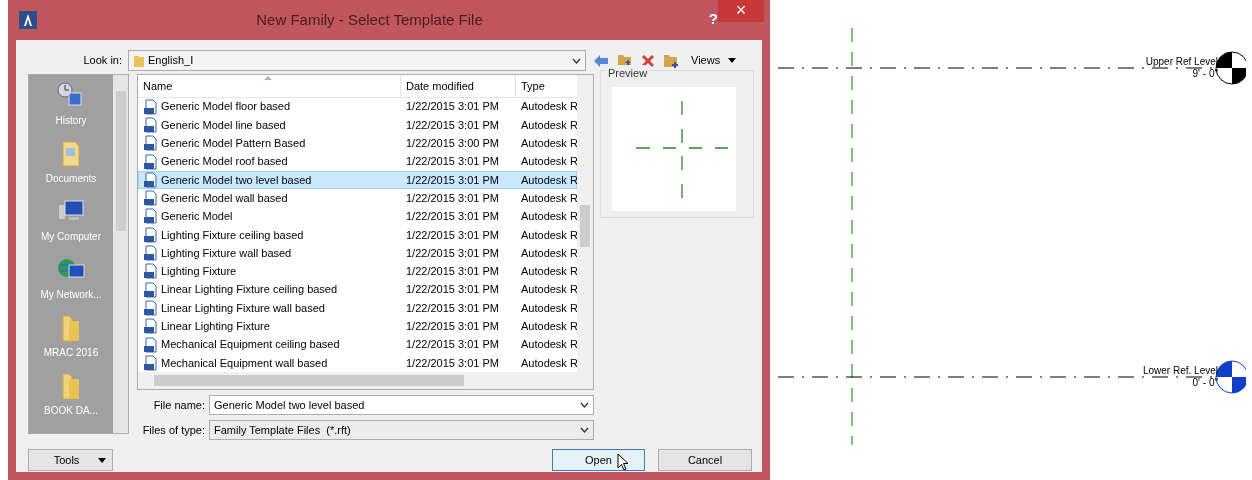 The height and width of the screenshot is (480, 1252). What do you see at coordinates (250, 345) in the screenshot?
I see `file-name: Mechanical Equipment ceiling based` at bounding box center [250, 345].